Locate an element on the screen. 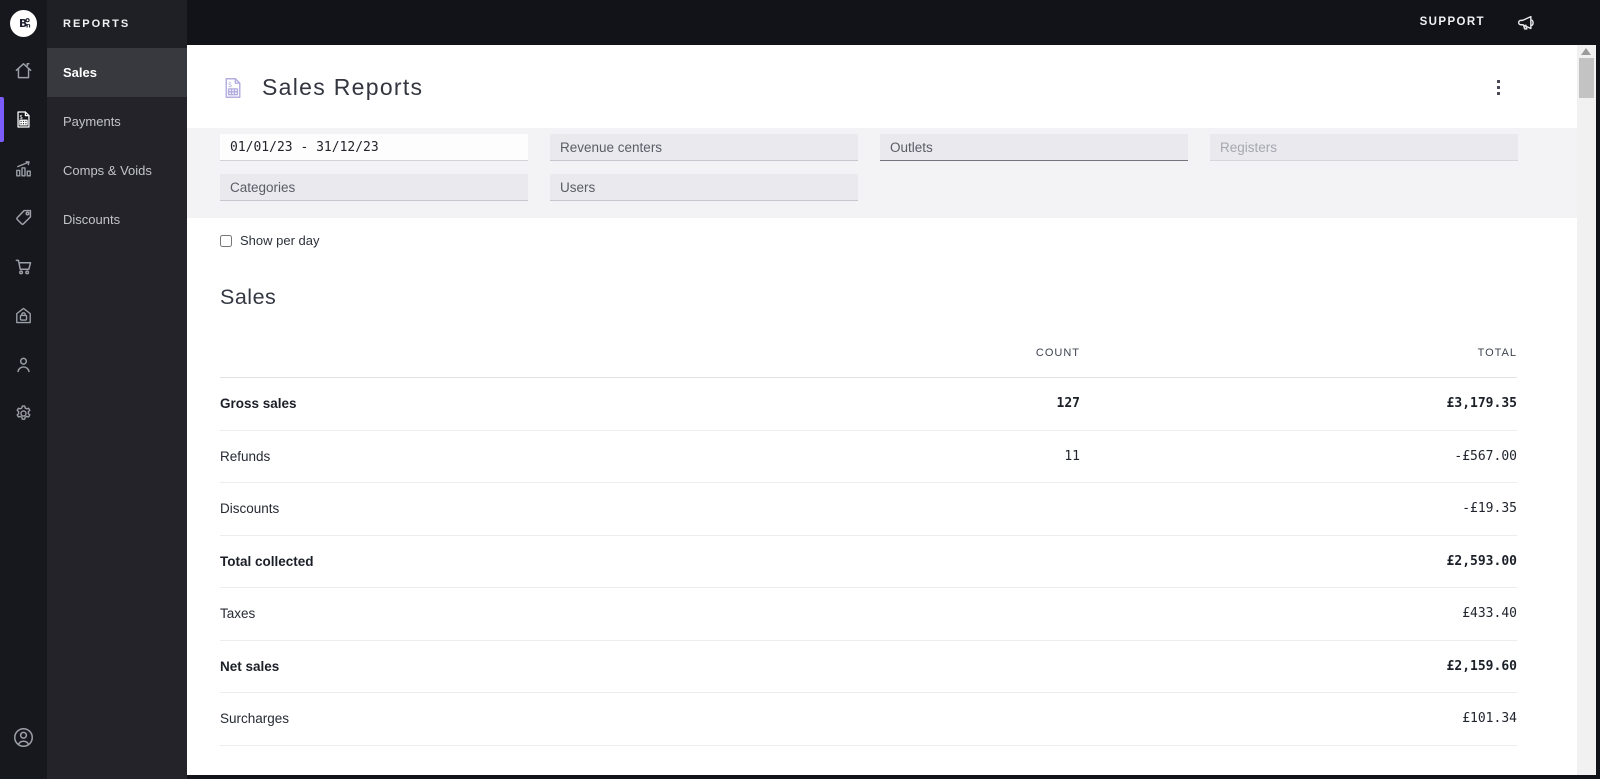 This screenshot has height=779, width=1600. table-header-count: COUNT is located at coordinates (1057, 352).